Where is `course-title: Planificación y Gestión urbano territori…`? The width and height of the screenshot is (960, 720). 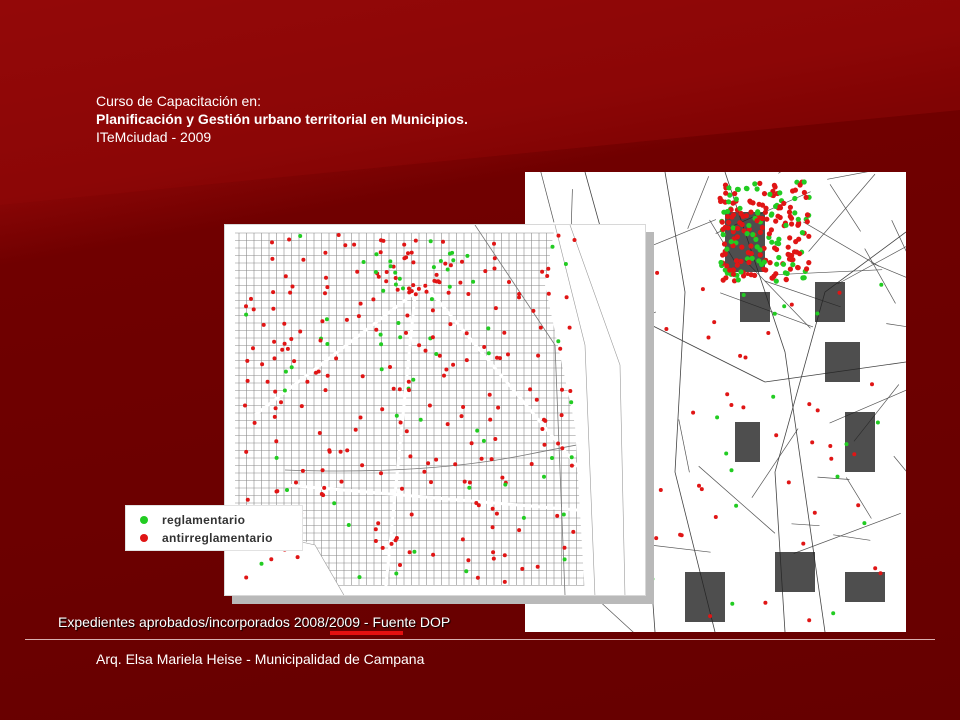 course-title: Planificación y Gestión urbano territori… is located at coordinates (282, 119).